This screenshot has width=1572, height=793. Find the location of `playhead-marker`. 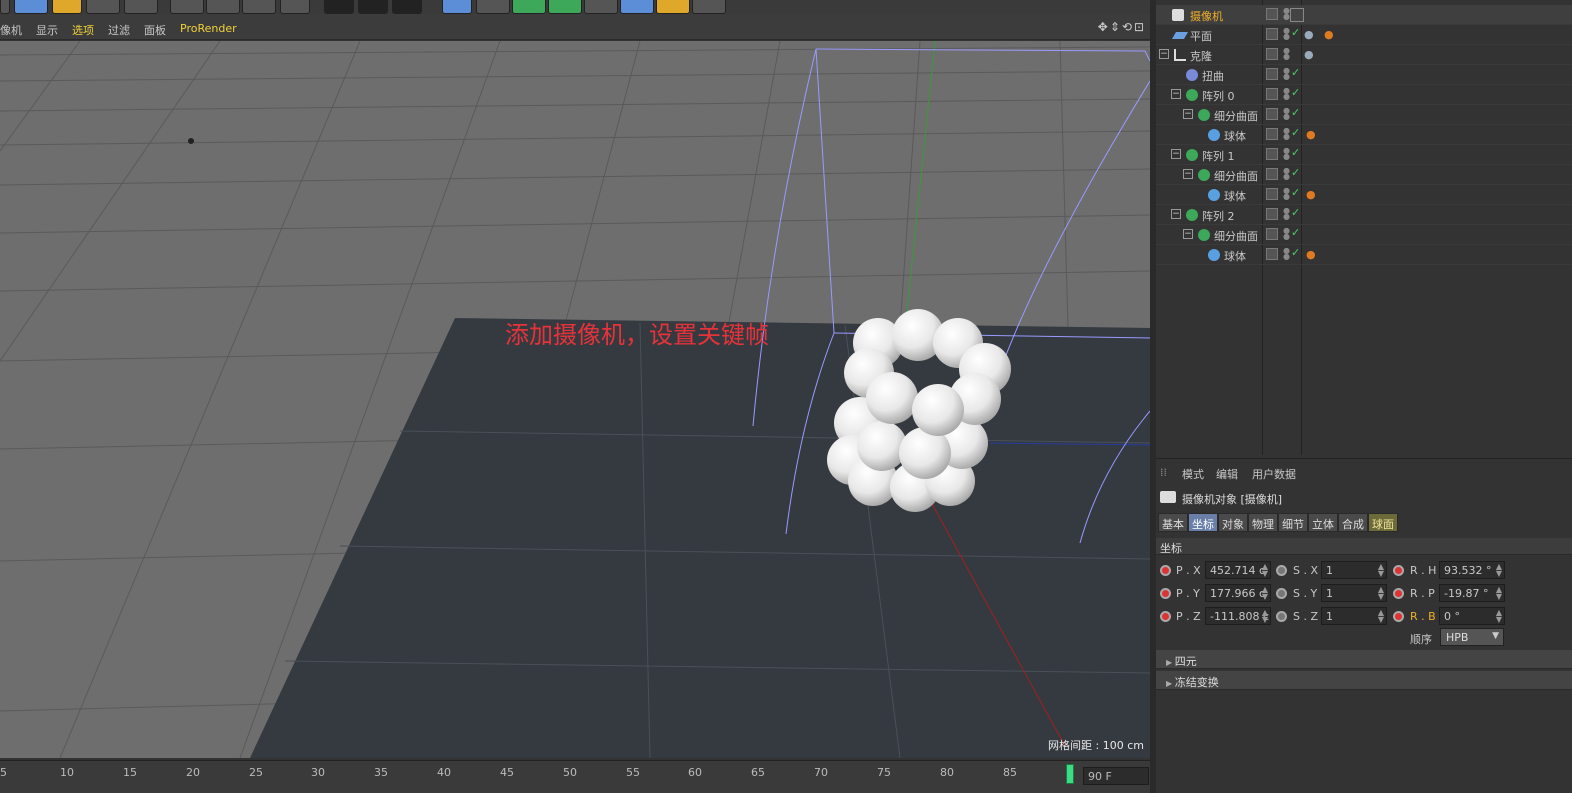

playhead-marker is located at coordinates (1070, 774).